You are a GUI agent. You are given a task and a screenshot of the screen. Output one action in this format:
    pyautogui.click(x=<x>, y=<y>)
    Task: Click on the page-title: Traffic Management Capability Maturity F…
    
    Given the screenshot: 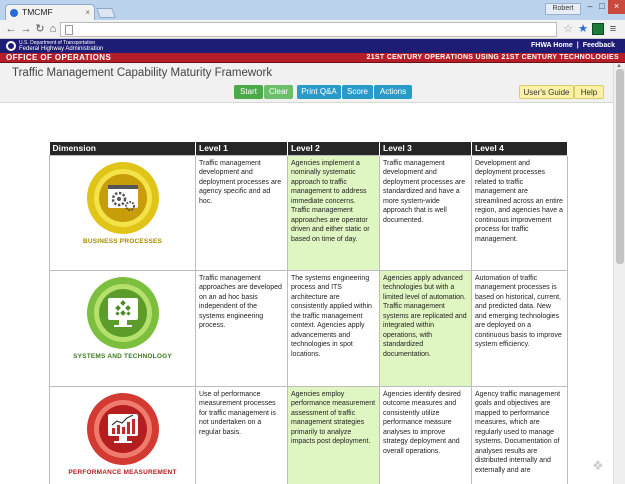 What is the action you would take?
    pyautogui.click(x=142, y=73)
    